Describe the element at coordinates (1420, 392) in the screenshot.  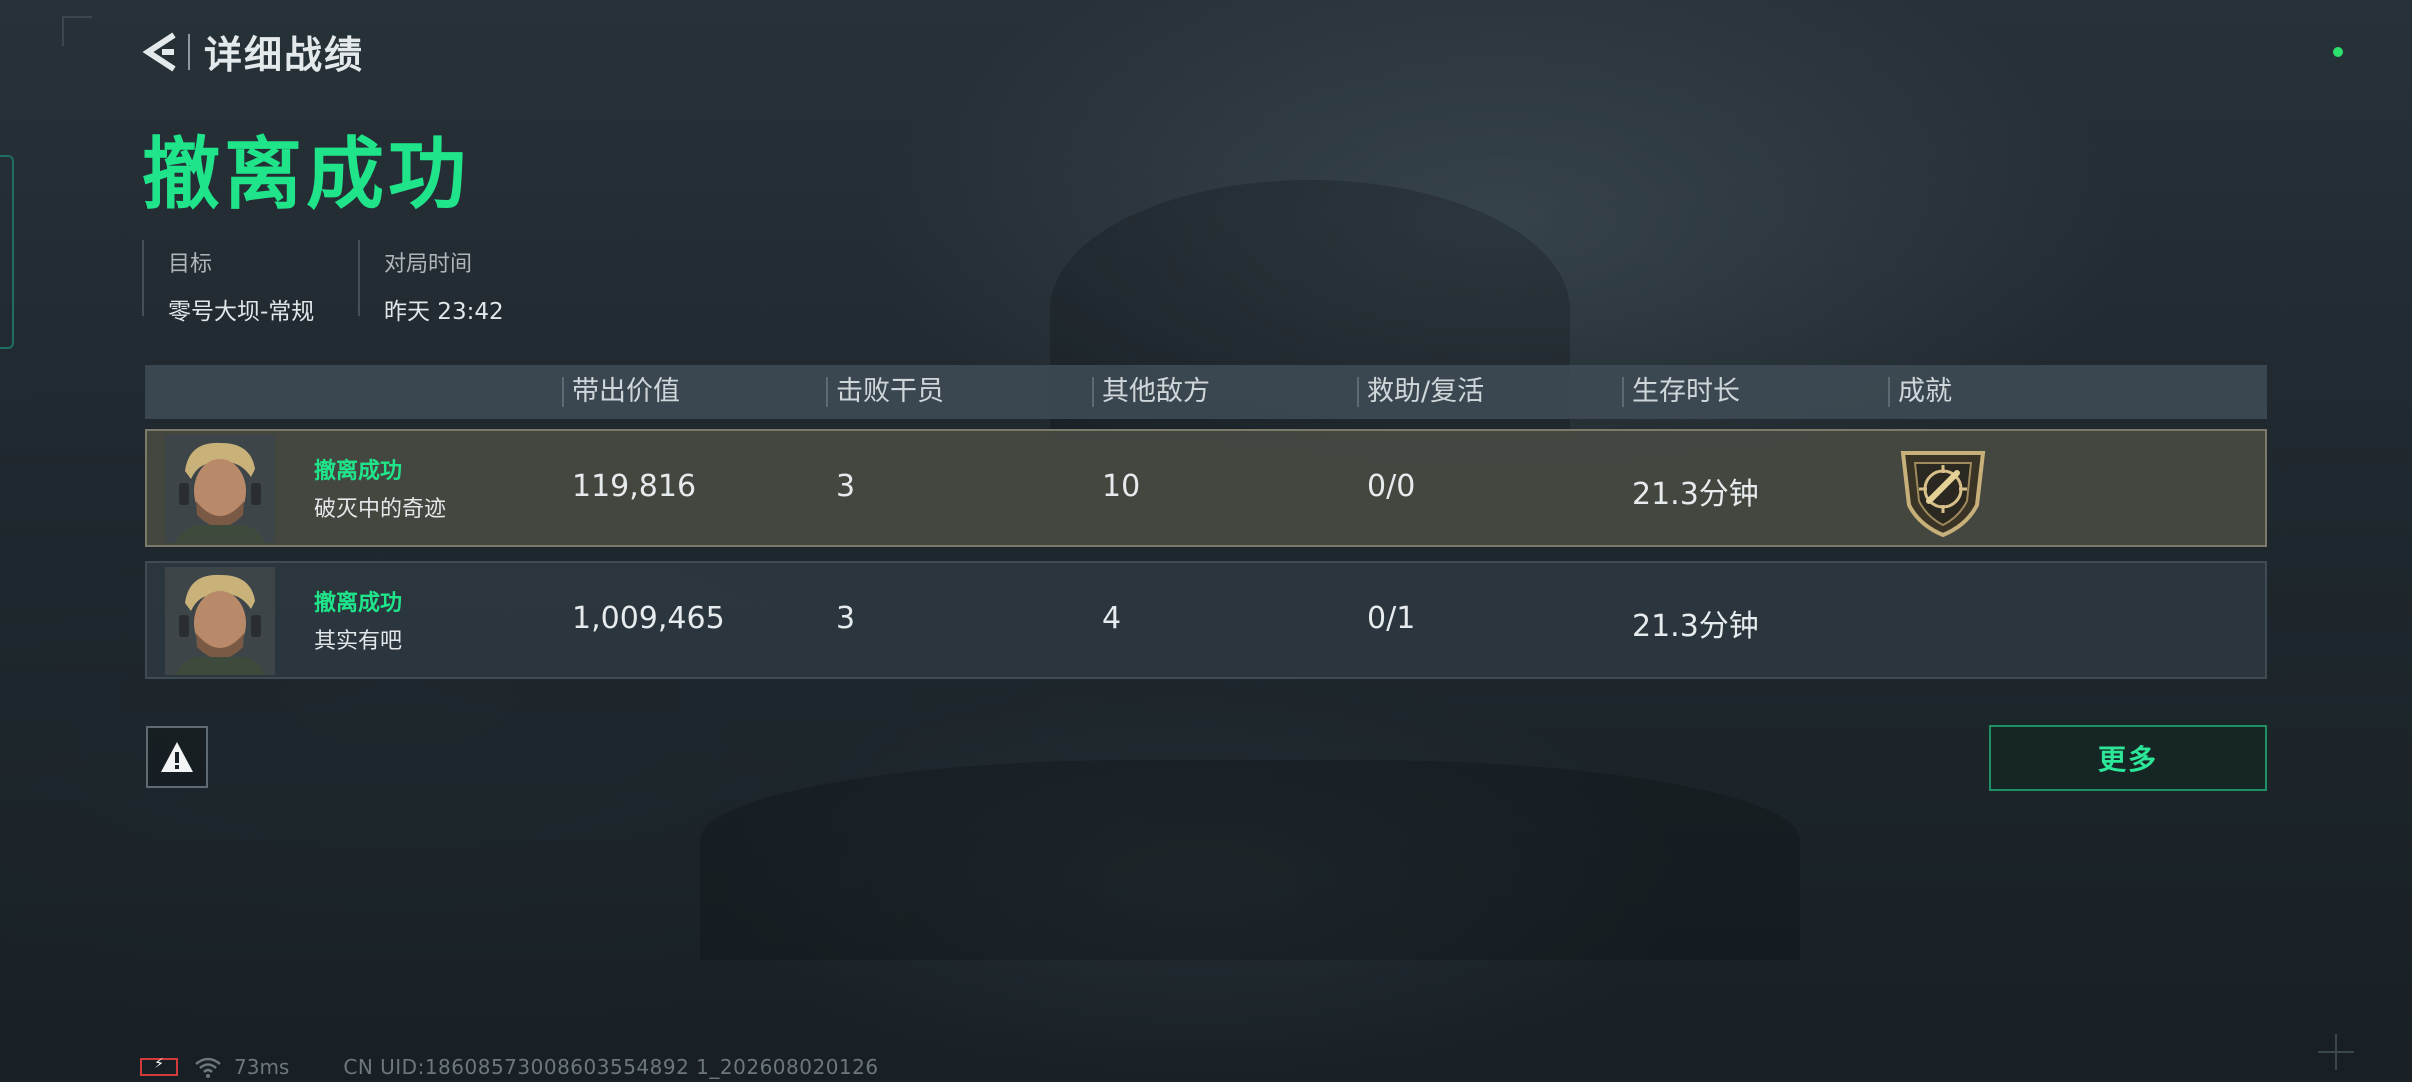
I see `col-header-assist: 救助/复活` at that location.